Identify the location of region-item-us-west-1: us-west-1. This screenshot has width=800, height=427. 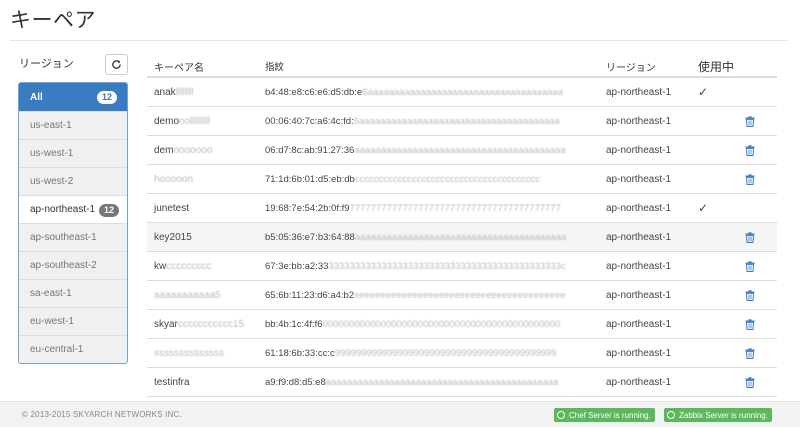
(73, 153).